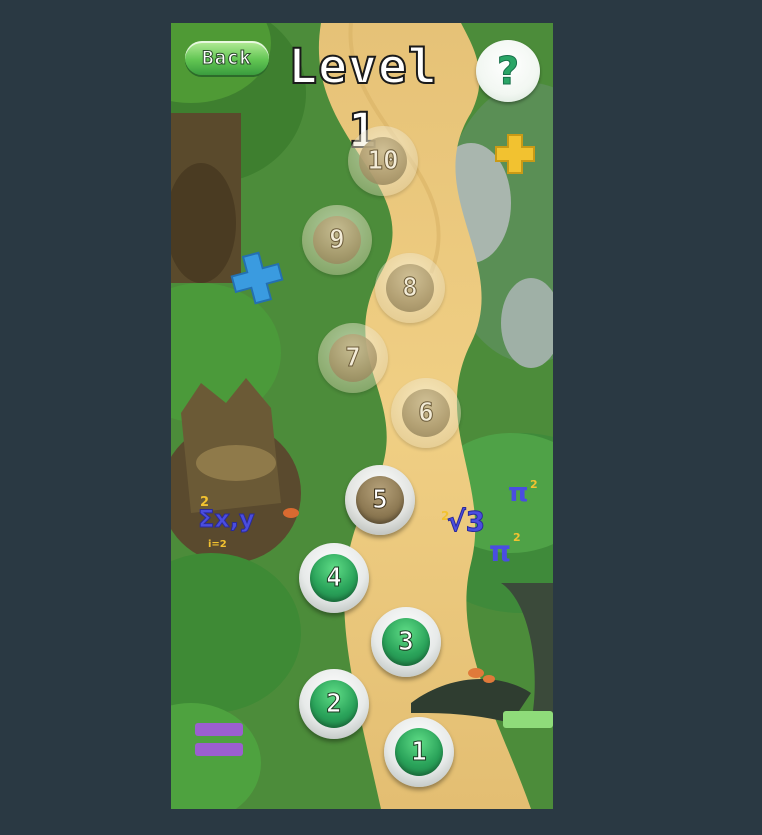 This screenshot has height=835, width=762. I want to click on level-button-2: 2, so click(334, 704).